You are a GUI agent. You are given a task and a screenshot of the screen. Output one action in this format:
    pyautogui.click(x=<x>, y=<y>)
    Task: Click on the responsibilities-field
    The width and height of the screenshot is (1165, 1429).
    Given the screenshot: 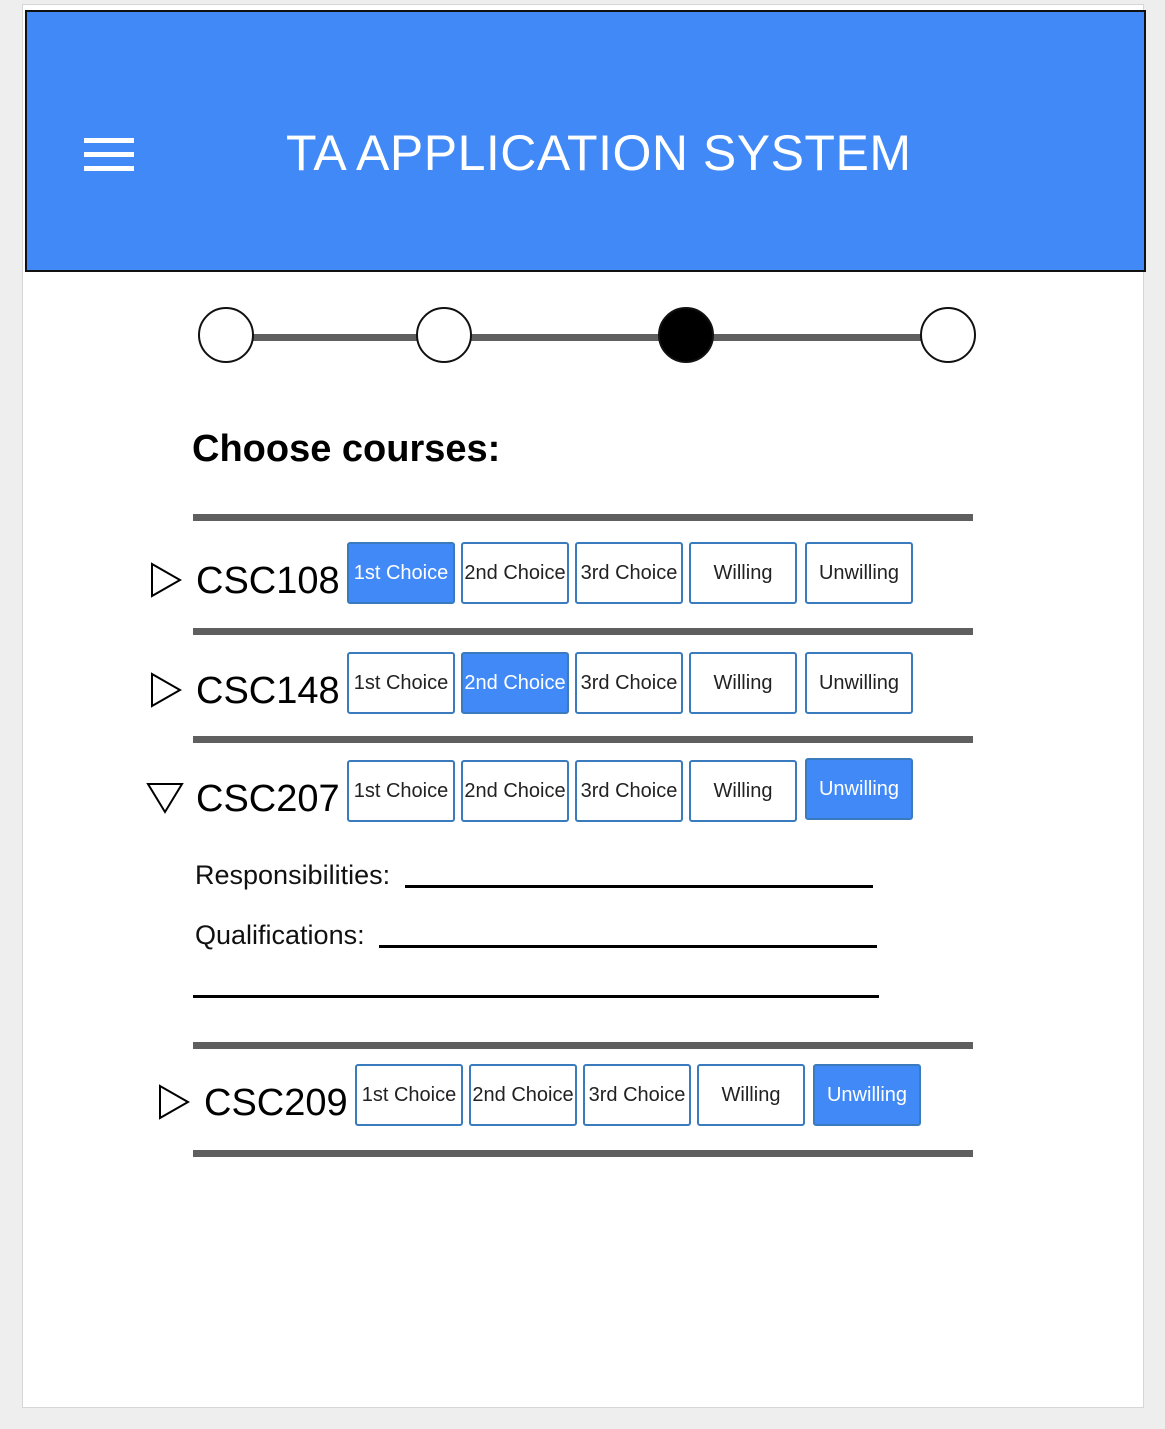 What is the action you would take?
    pyautogui.click(x=639, y=886)
    